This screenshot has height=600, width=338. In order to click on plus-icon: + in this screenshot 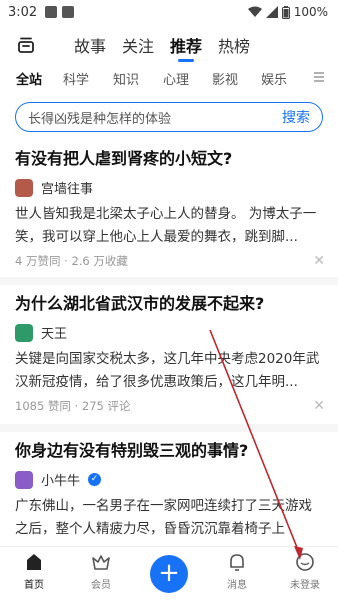, I will do `click(169, 573)`.